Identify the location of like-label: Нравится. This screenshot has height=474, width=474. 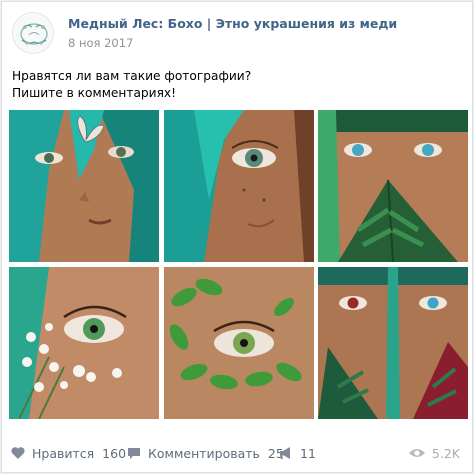
(63, 453).